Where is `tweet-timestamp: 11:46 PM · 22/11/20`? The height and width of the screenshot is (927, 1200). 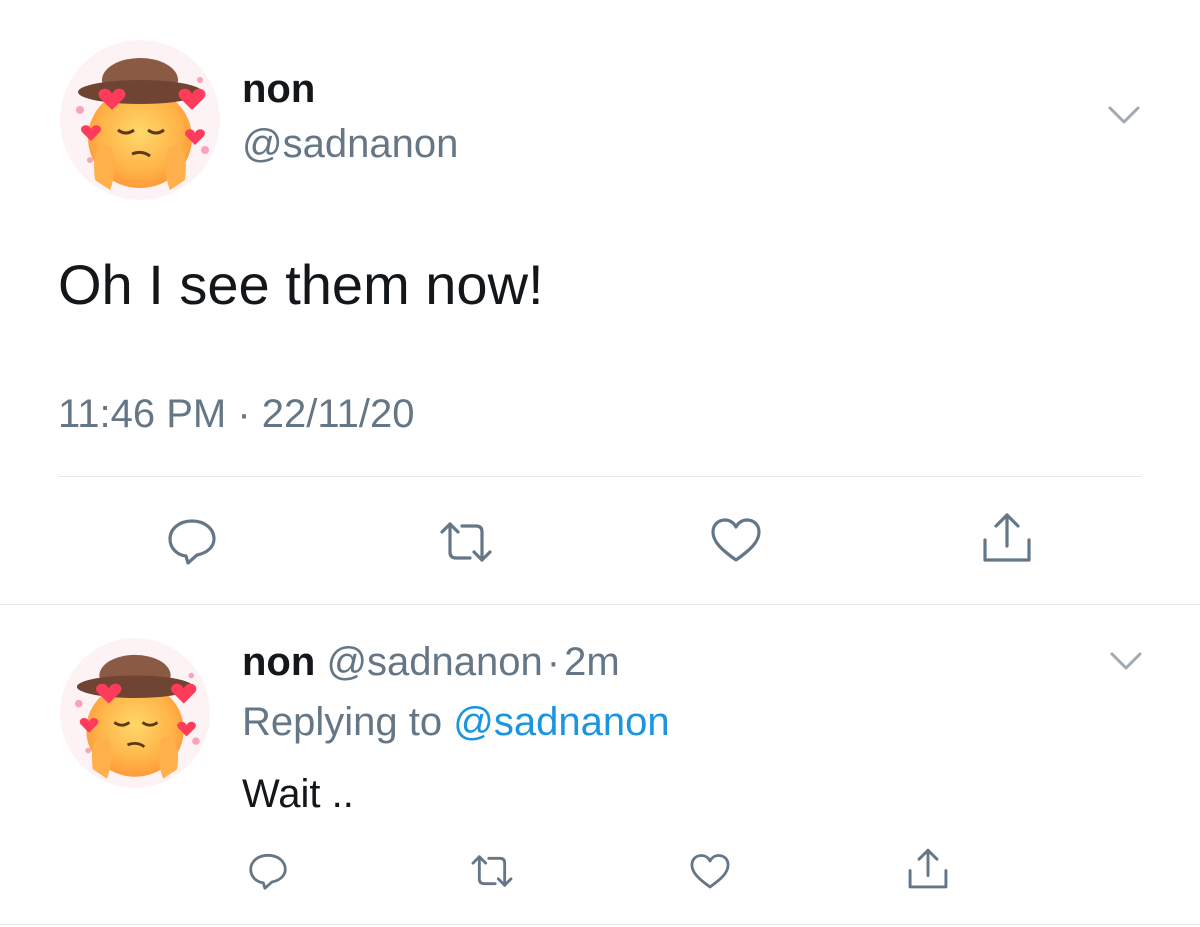
tweet-timestamp: 11:46 PM · 22/11/20 is located at coordinates (236, 414).